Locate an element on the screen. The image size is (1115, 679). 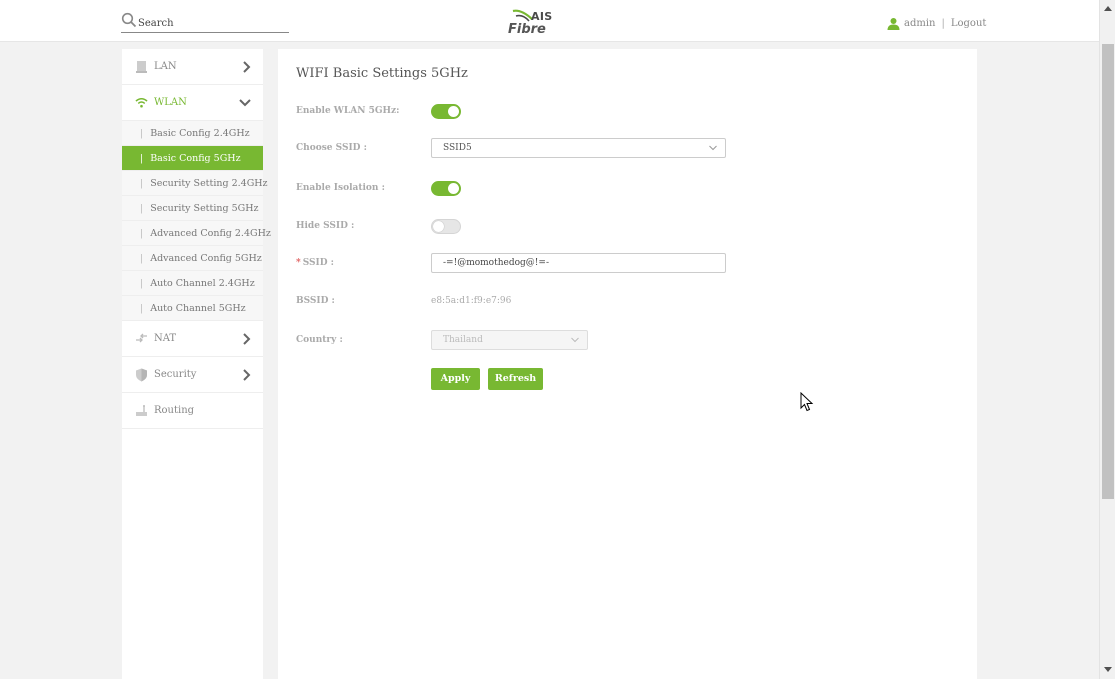
page-title: WIFI Basic Settings 5GHz is located at coordinates (382, 73).